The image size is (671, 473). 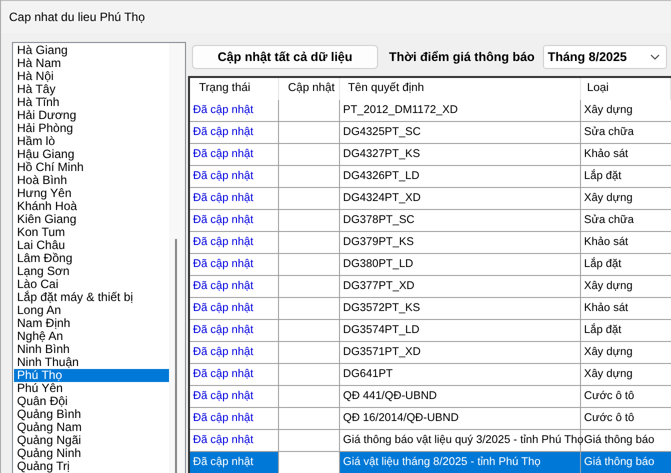 What do you see at coordinates (460, 353) in the screenshot?
I see `table-cell: DG3571PT_XD` at bounding box center [460, 353].